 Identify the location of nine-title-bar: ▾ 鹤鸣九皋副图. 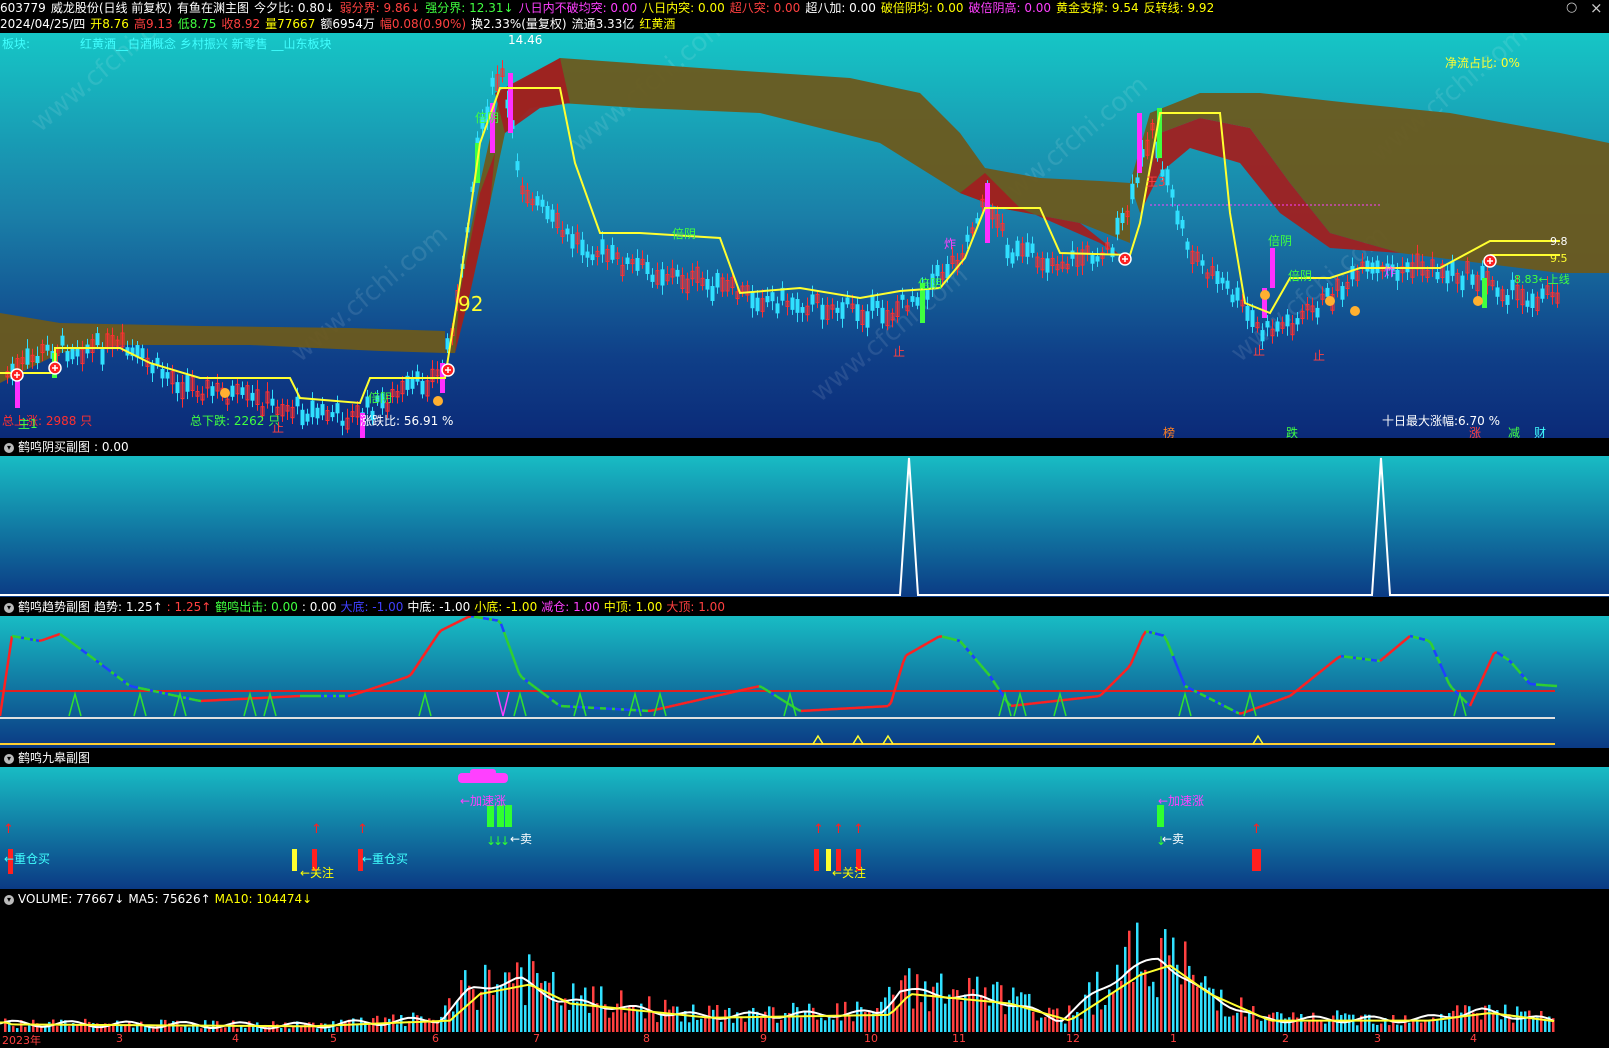
(804, 758).